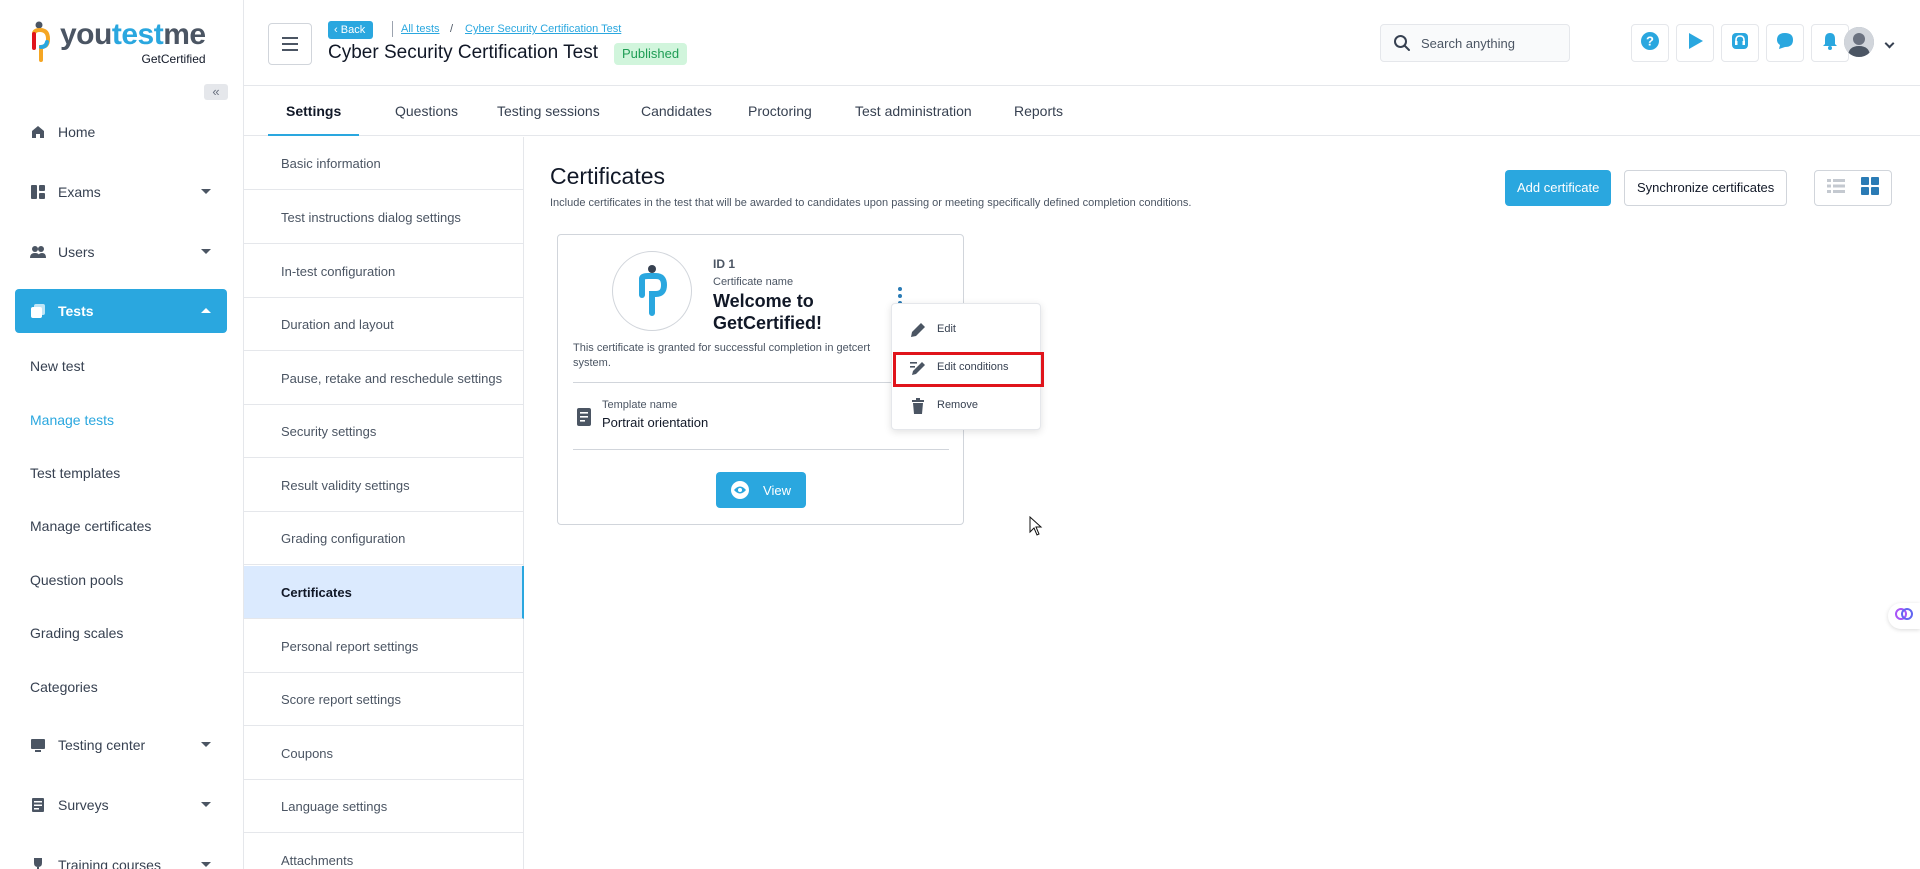  What do you see at coordinates (314, 111) in the screenshot?
I see `tab-settings: Settings` at bounding box center [314, 111].